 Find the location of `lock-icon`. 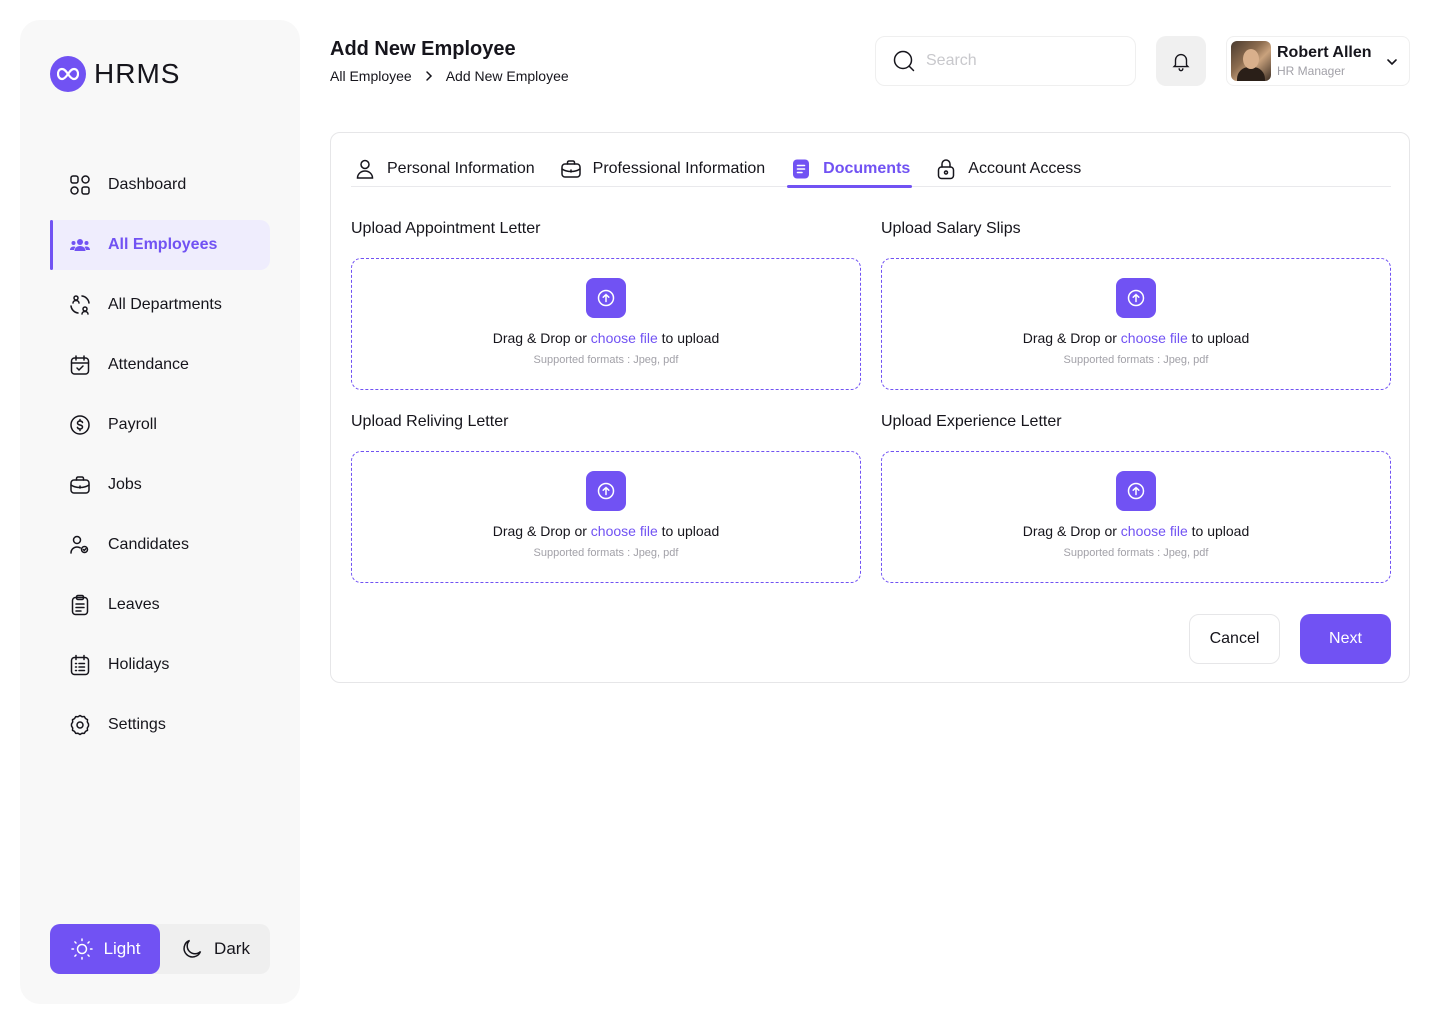

lock-icon is located at coordinates (946, 169).